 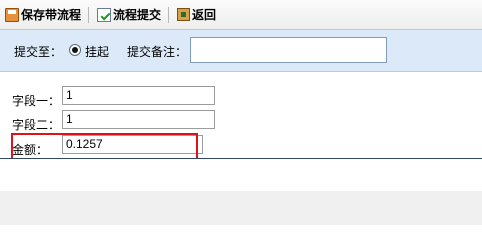 I want to click on back-button: 返回, so click(x=196, y=15).